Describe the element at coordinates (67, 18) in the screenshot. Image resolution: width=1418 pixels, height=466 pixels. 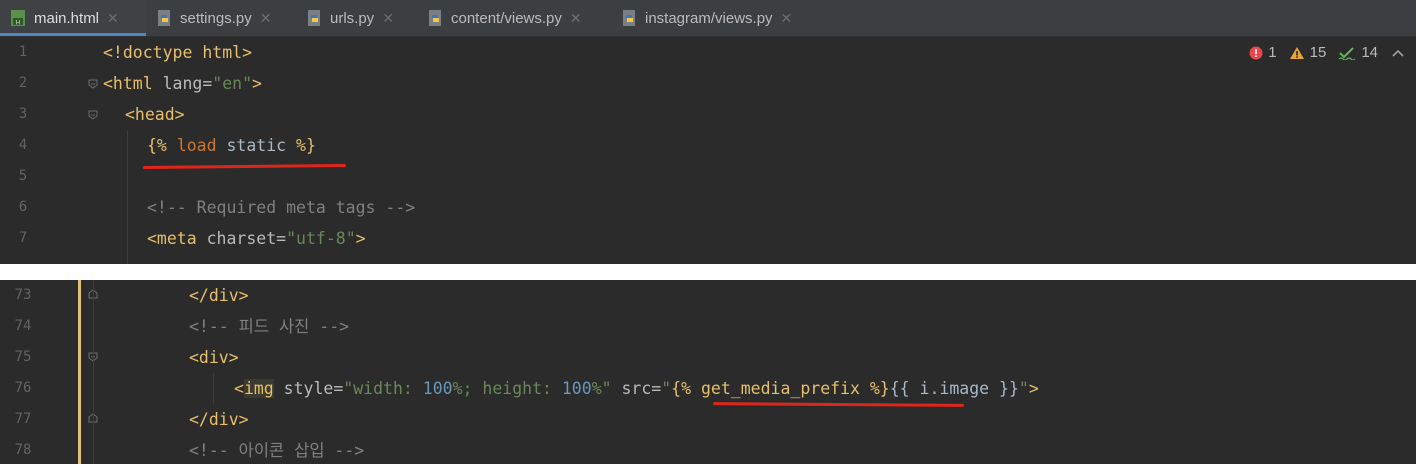
I see `tab-label: main.html` at that location.